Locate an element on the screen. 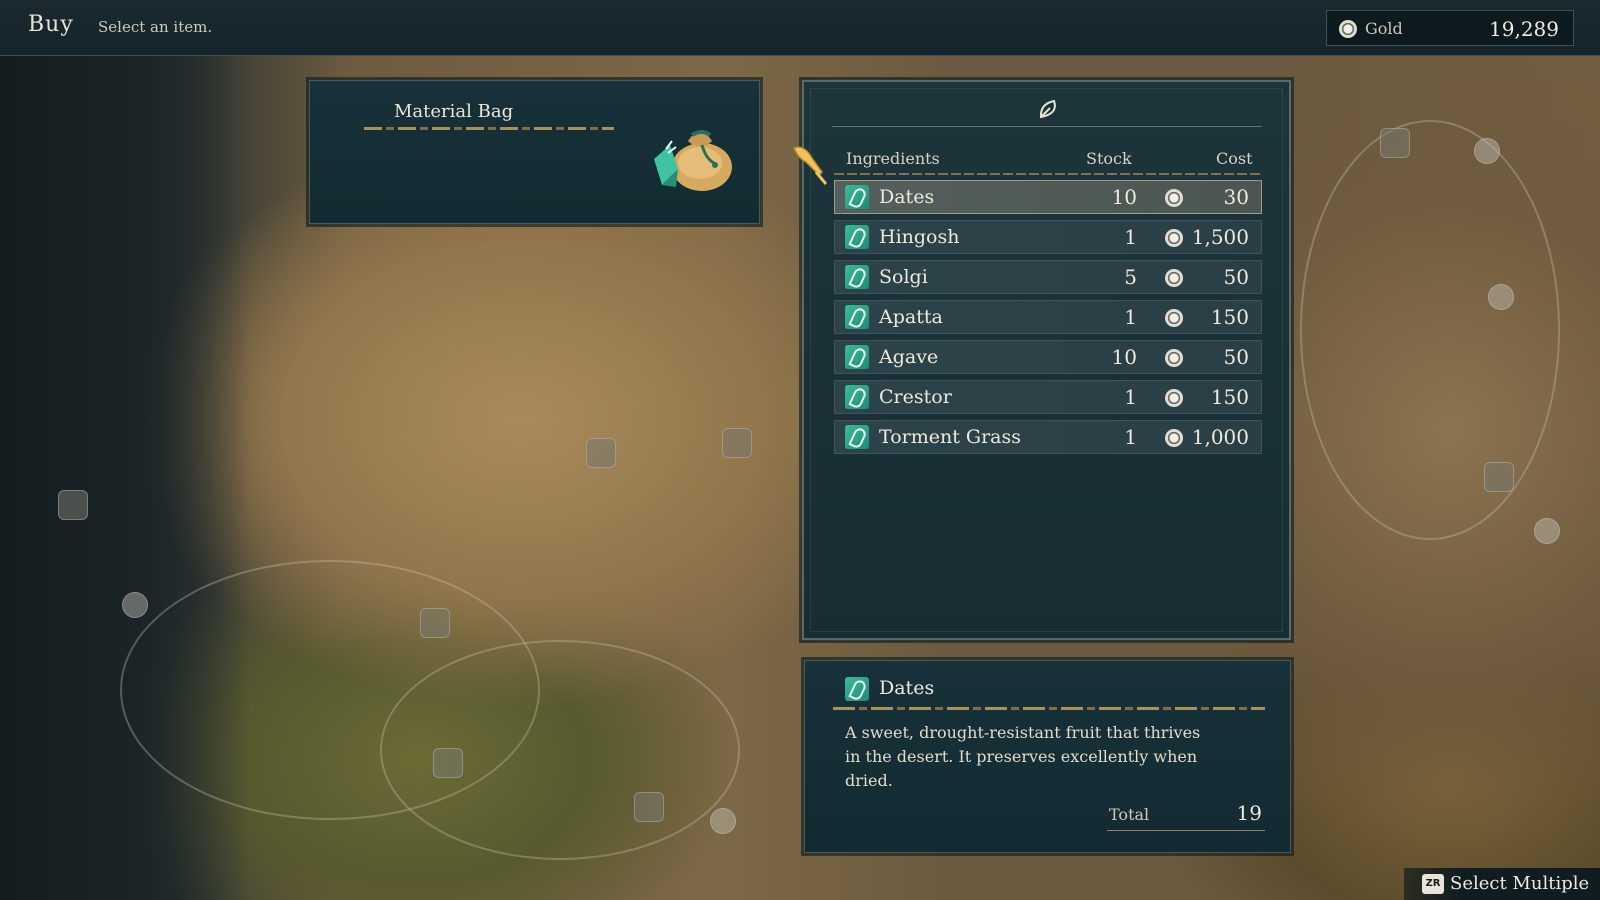 This screenshot has height=900, width=1600. select-multiple-prompt: ZR Select Multiple is located at coordinates (1502, 884).